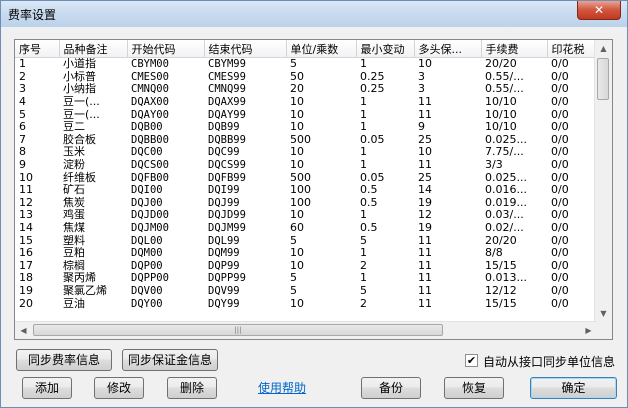 The image size is (628, 408). I want to click on ok-button: 确定, so click(573, 388).